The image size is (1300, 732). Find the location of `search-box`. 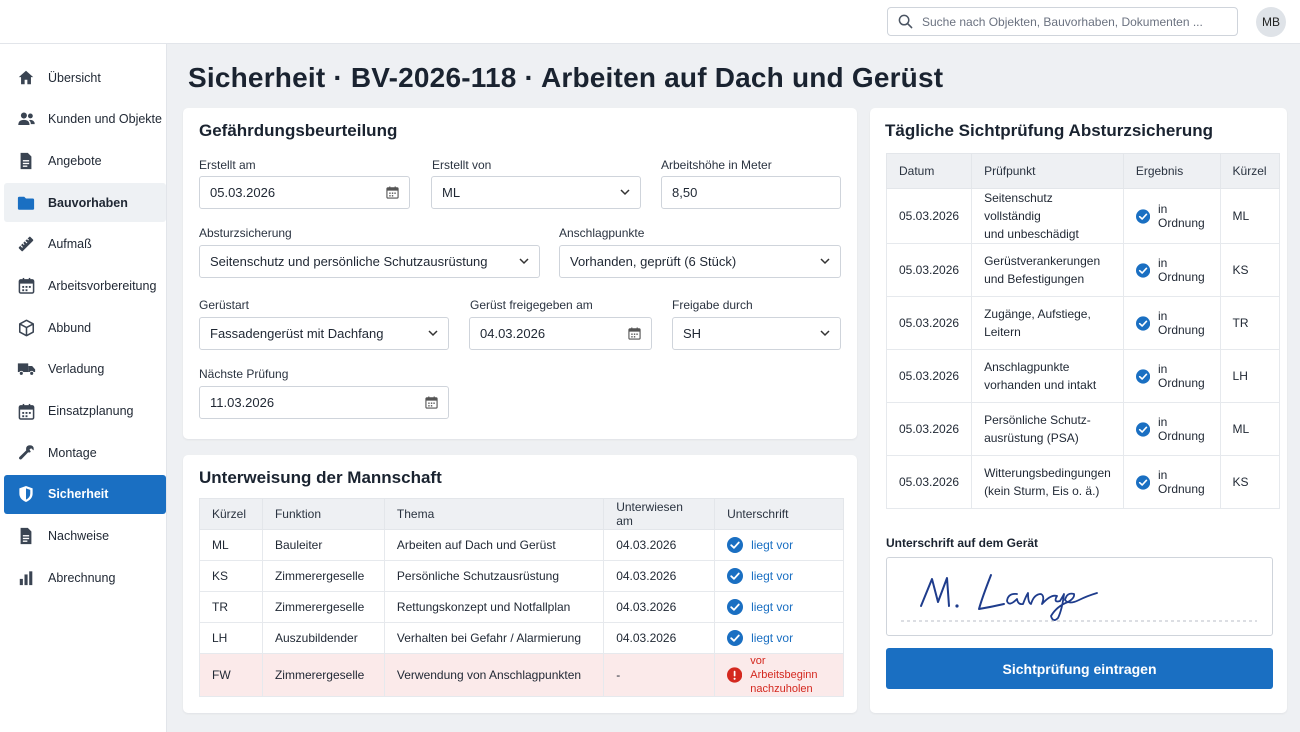

search-box is located at coordinates (1062, 21).